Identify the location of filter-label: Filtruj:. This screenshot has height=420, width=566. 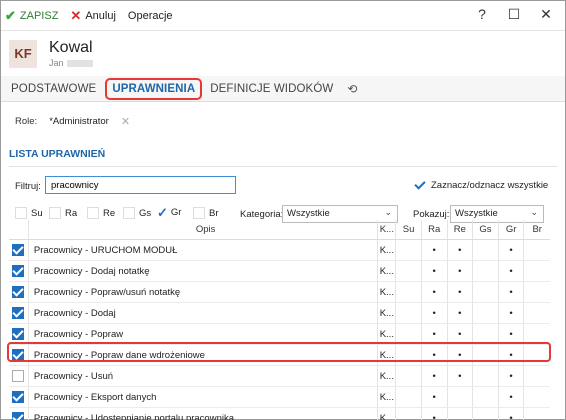
(28, 186).